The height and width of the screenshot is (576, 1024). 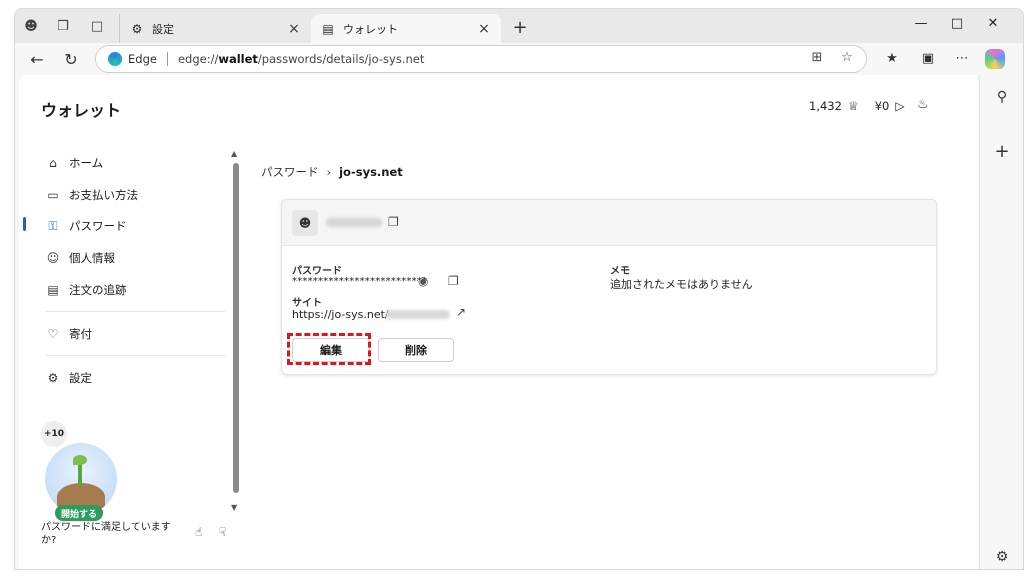 What do you see at coordinates (198, 59) in the screenshot?
I see `url-prefix: edge://` at bounding box center [198, 59].